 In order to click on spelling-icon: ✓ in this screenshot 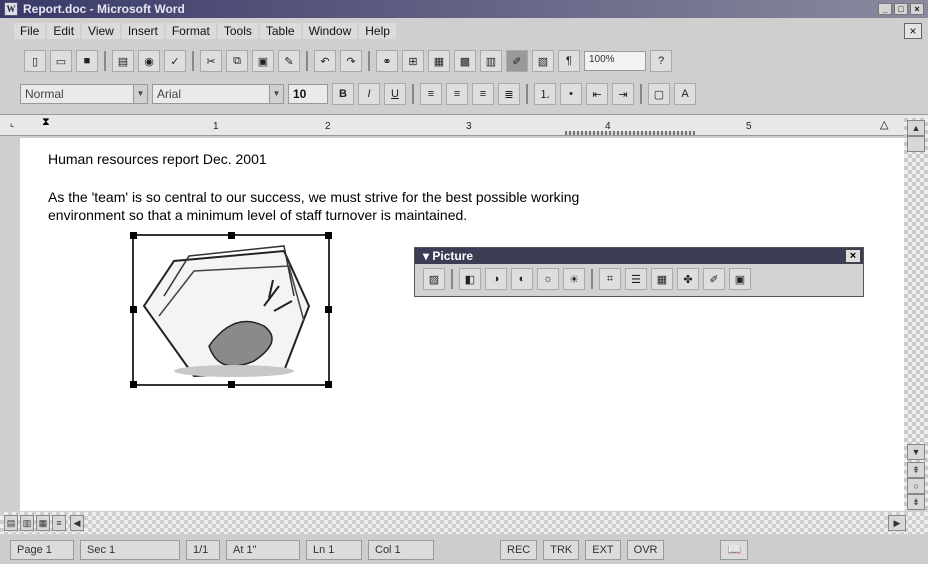, I will do `click(175, 61)`.